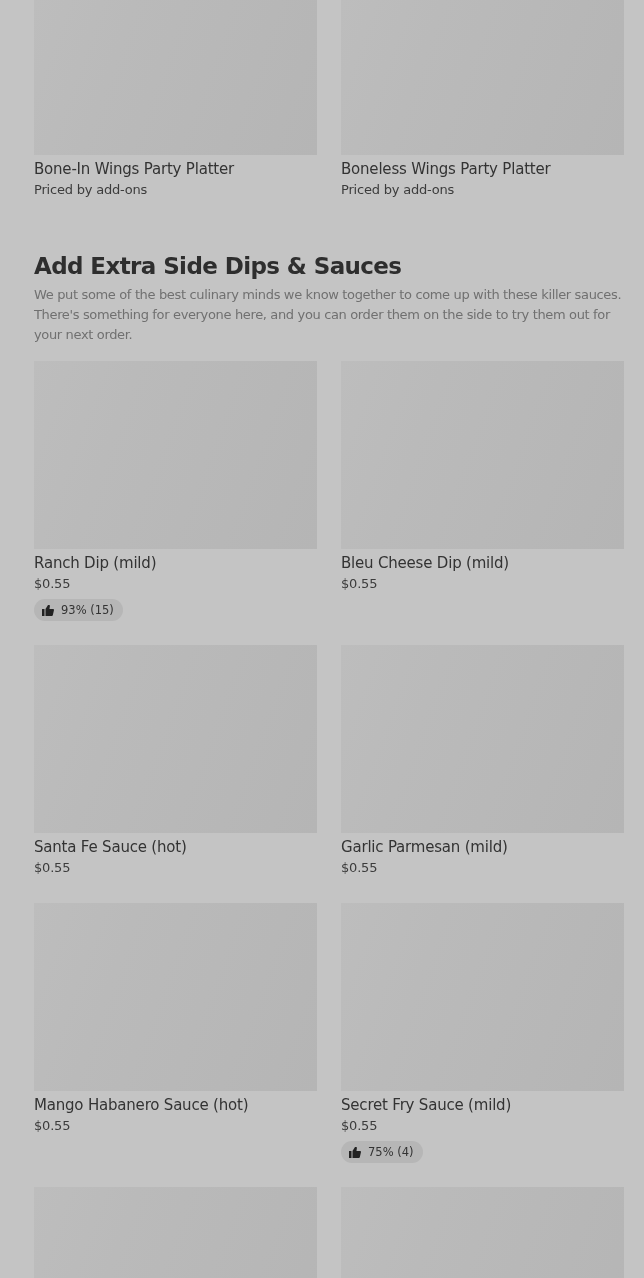 The height and width of the screenshot is (1278, 644). I want to click on item-name: Boneless Wings Party Platter, so click(446, 169).